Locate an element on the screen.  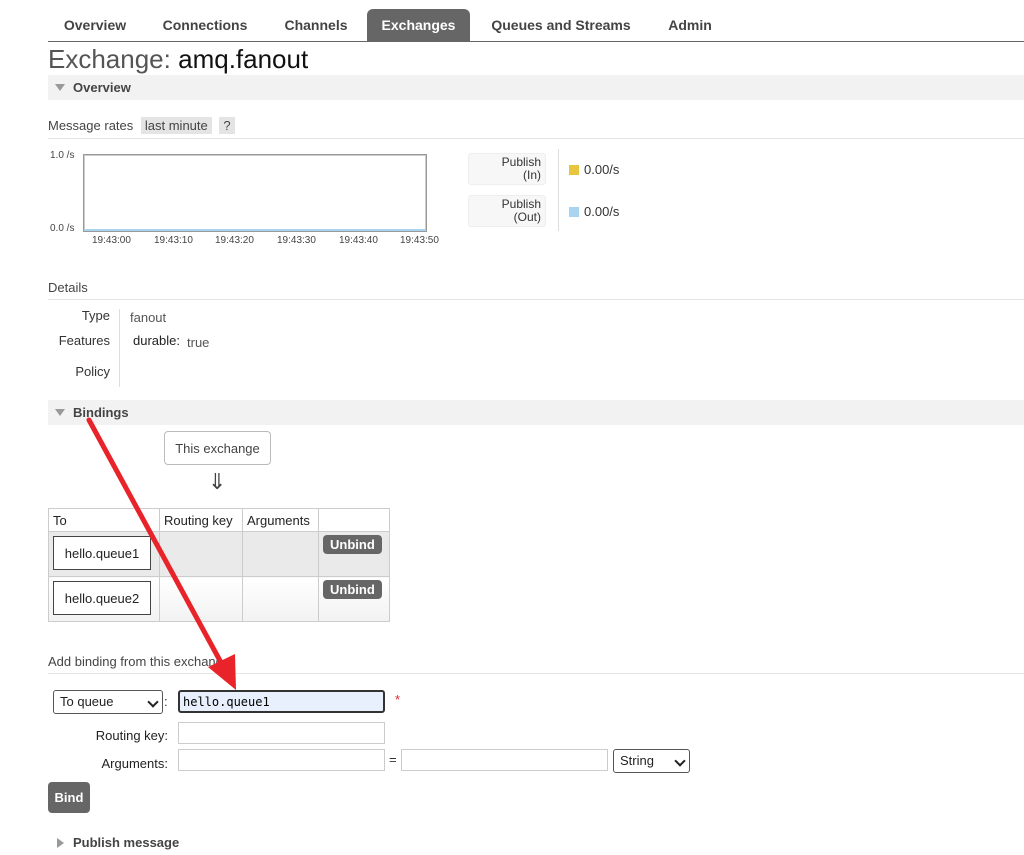
chart-series-line is located at coordinates (255, 230).